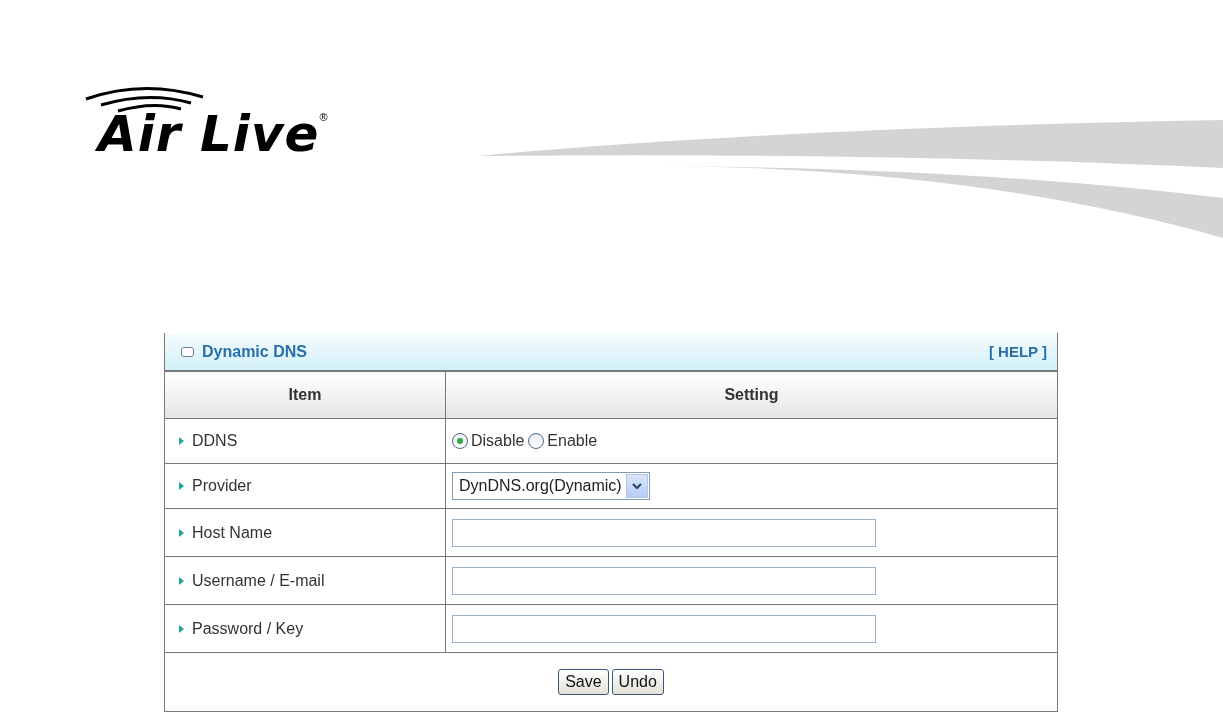 The image size is (1223, 718). What do you see at coordinates (636, 486) in the screenshot?
I see `caret-icon` at bounding box center [636, 486].